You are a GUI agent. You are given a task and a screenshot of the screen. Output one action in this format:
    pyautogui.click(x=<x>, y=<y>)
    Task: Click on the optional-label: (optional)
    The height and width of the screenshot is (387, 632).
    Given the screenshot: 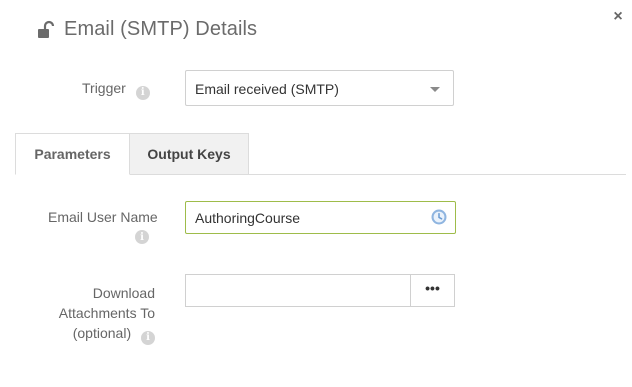 What is the action you would take?
    pyautogui.click(x=102, y=333)
    